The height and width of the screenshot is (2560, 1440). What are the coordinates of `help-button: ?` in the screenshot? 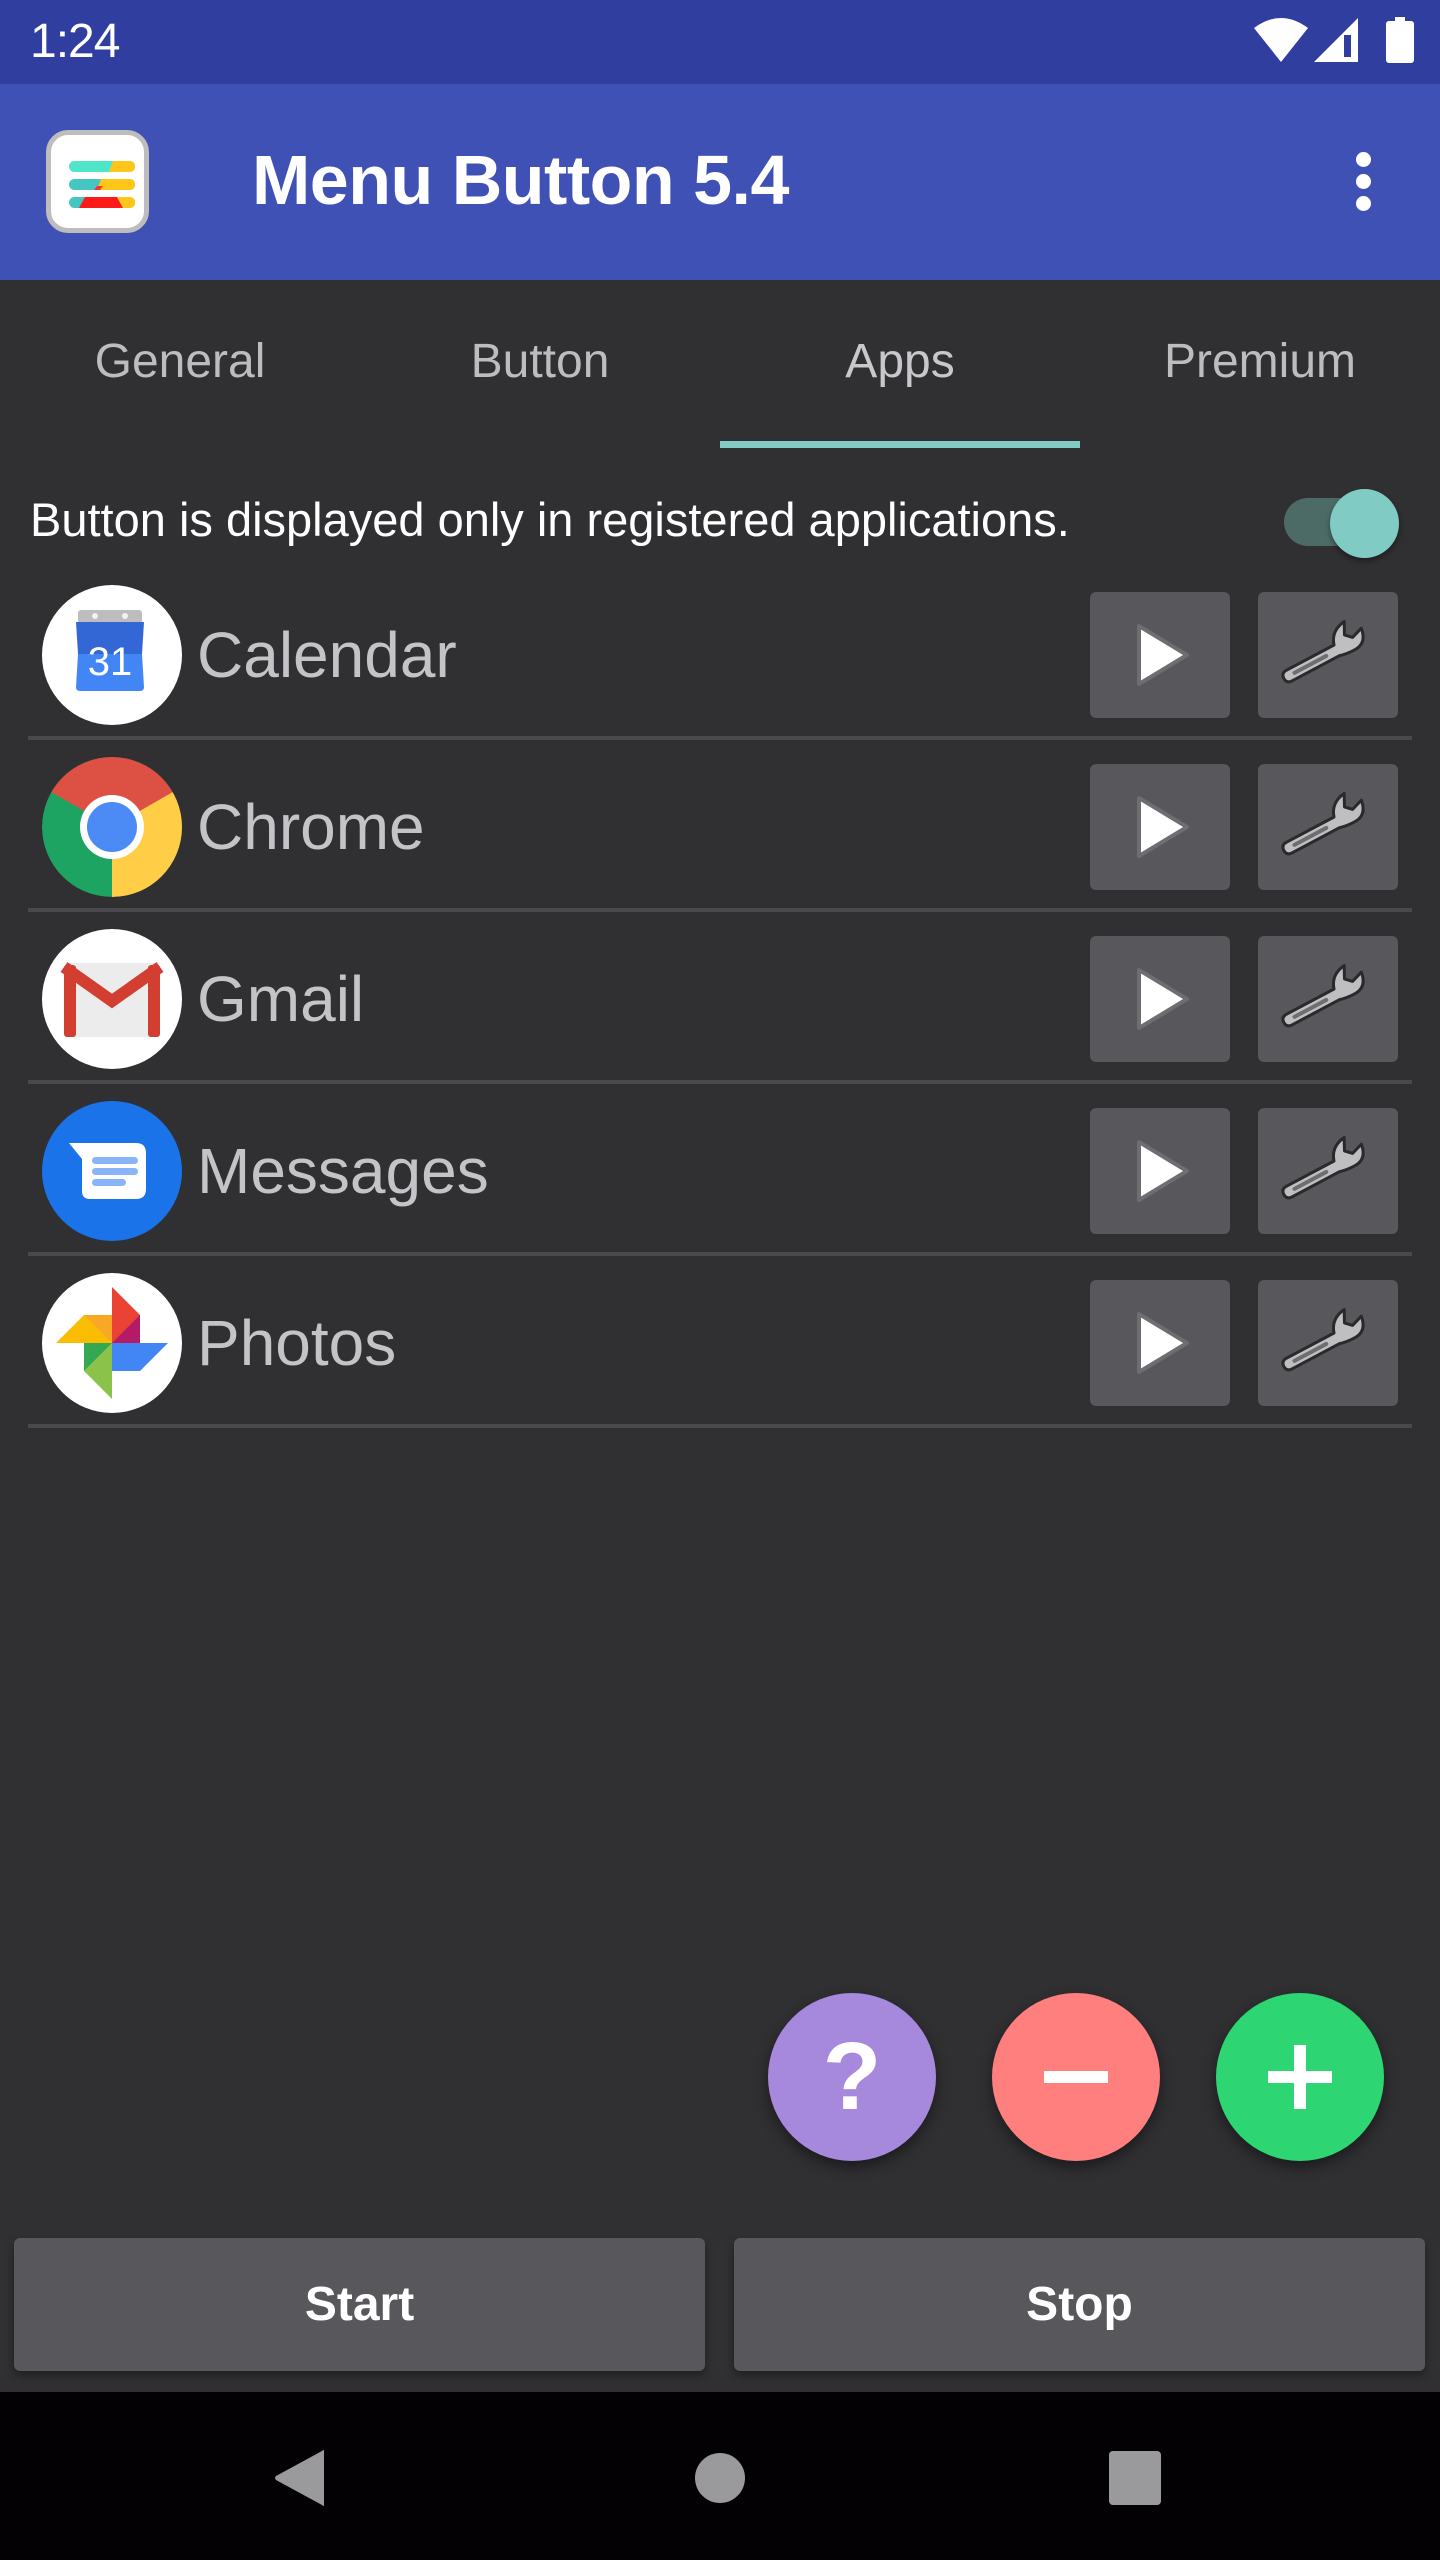 It's located at (852, 2077).